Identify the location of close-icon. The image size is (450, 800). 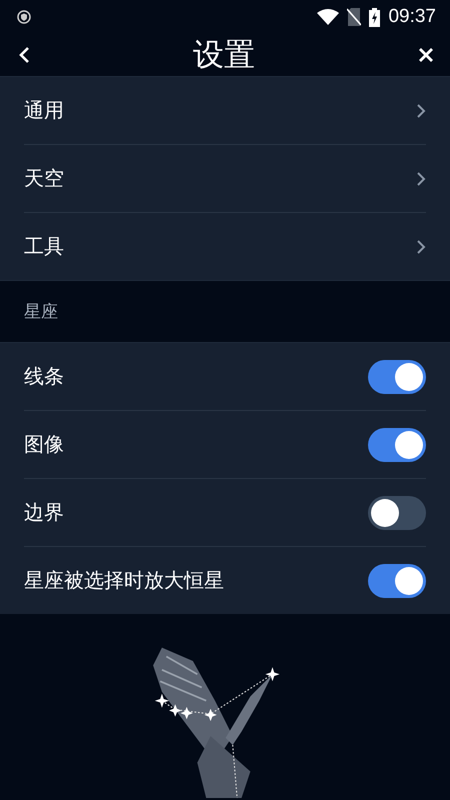
(426, 55).